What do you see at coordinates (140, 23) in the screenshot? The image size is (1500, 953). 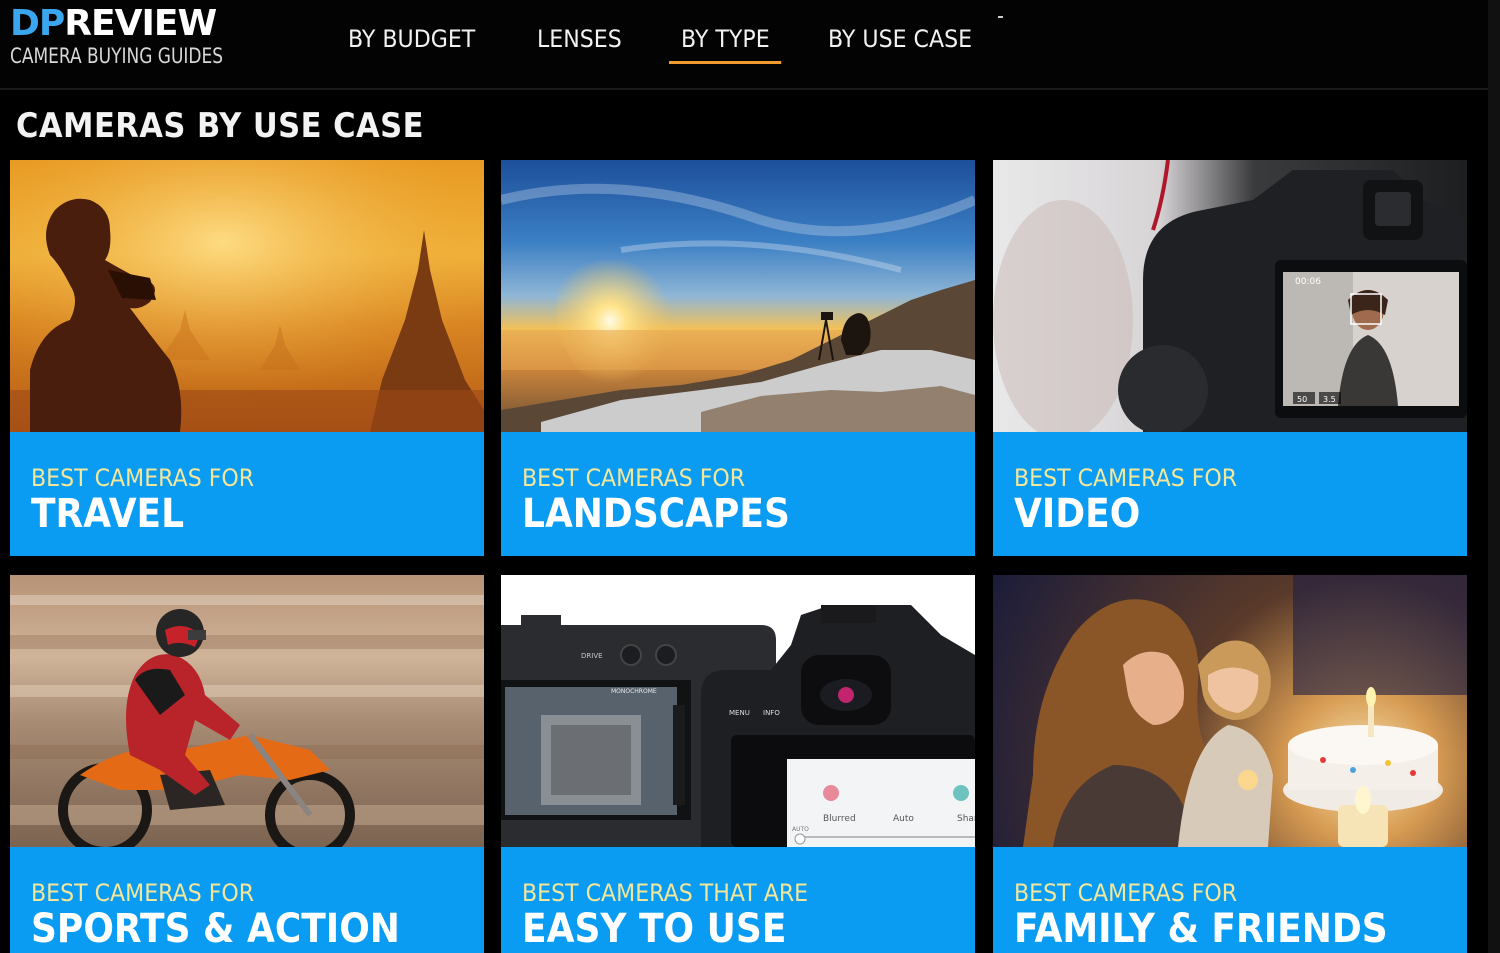 I see `logo-review: REVIEW` at bounding box center [140, 23].